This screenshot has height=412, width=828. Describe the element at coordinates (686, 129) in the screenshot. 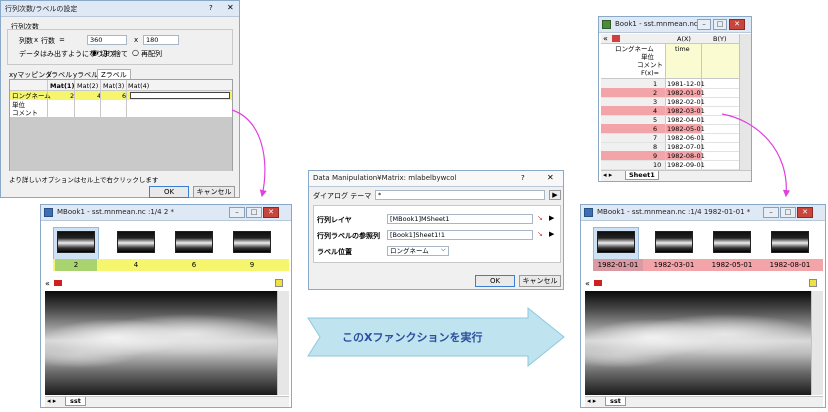

I see `date-cell: 1982-05-01` at that location.